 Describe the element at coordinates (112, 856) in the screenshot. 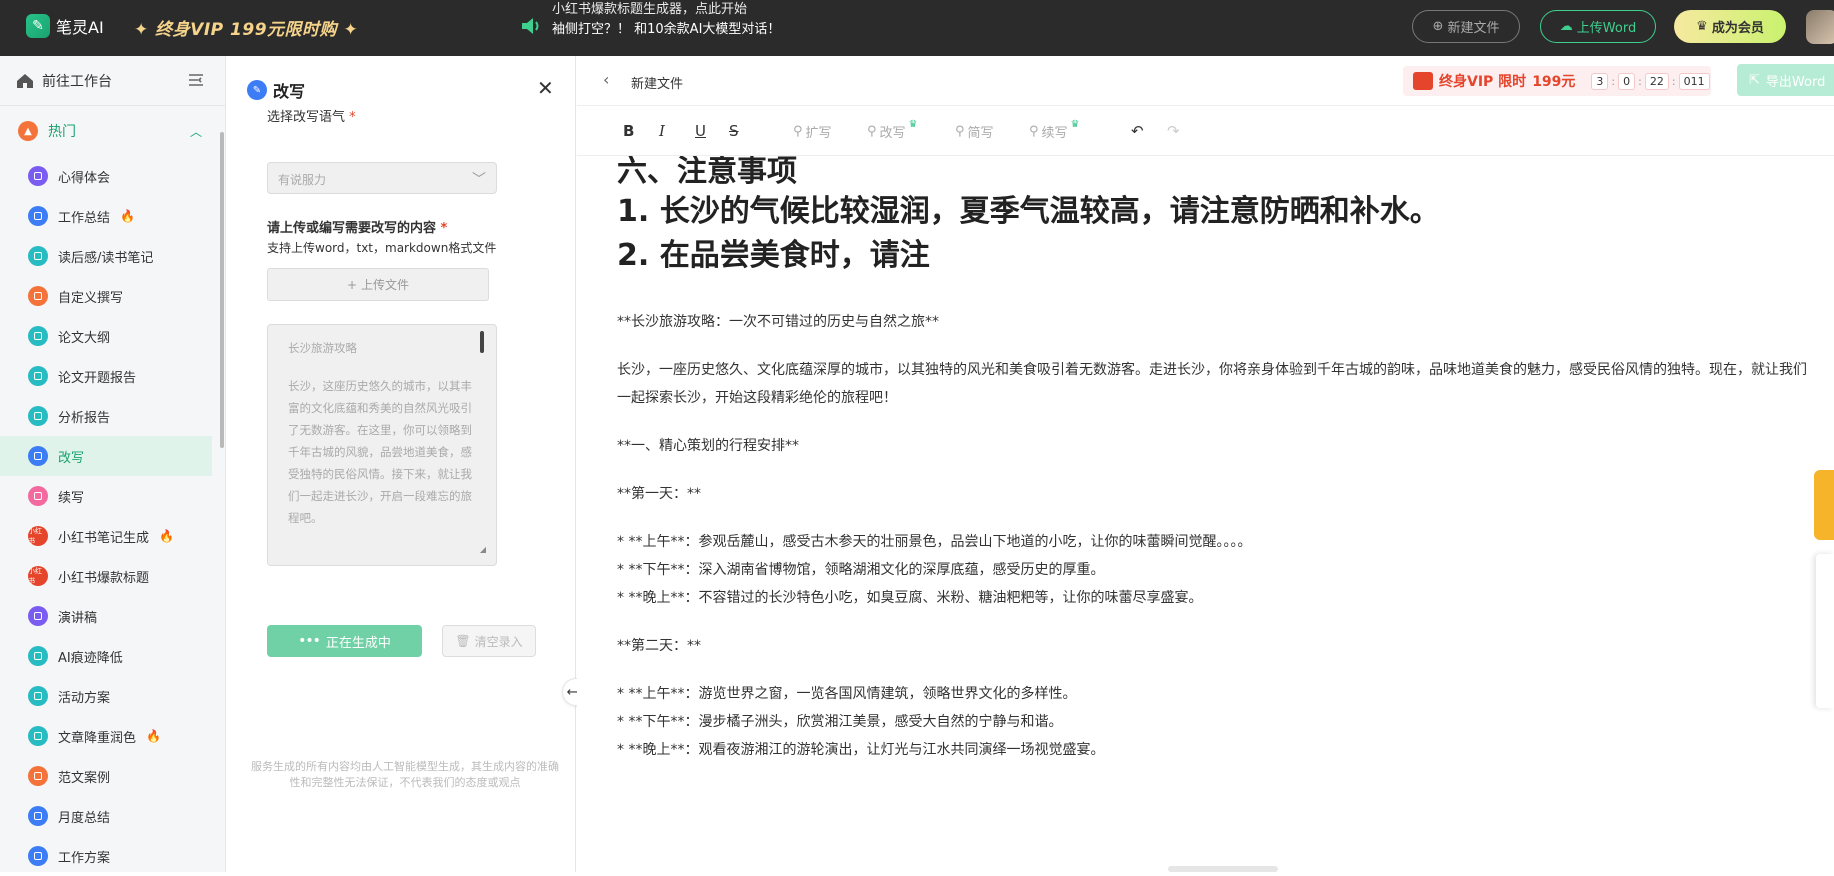

I see `sidebar-item: 工作方案` at that location.